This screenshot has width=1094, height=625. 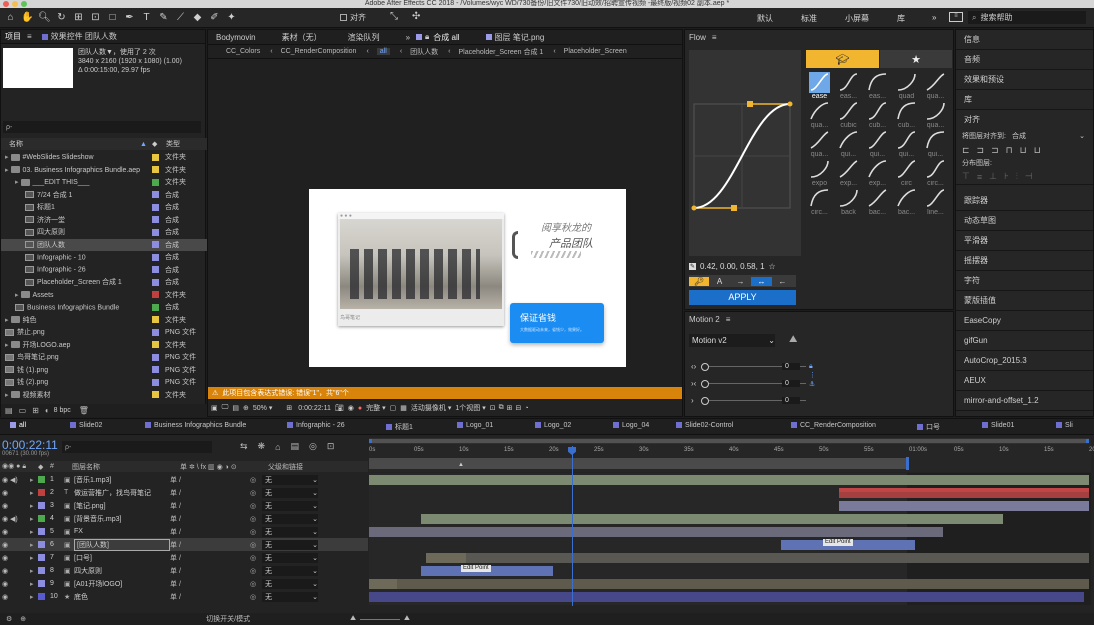 What do you see at coordinates (184, 570) in the screenshot?
I see `layer-row: ◉ ▸ 8 ▣ 四大原则单 / ◎ 无 ⌄` at bounding box center [184, 570].